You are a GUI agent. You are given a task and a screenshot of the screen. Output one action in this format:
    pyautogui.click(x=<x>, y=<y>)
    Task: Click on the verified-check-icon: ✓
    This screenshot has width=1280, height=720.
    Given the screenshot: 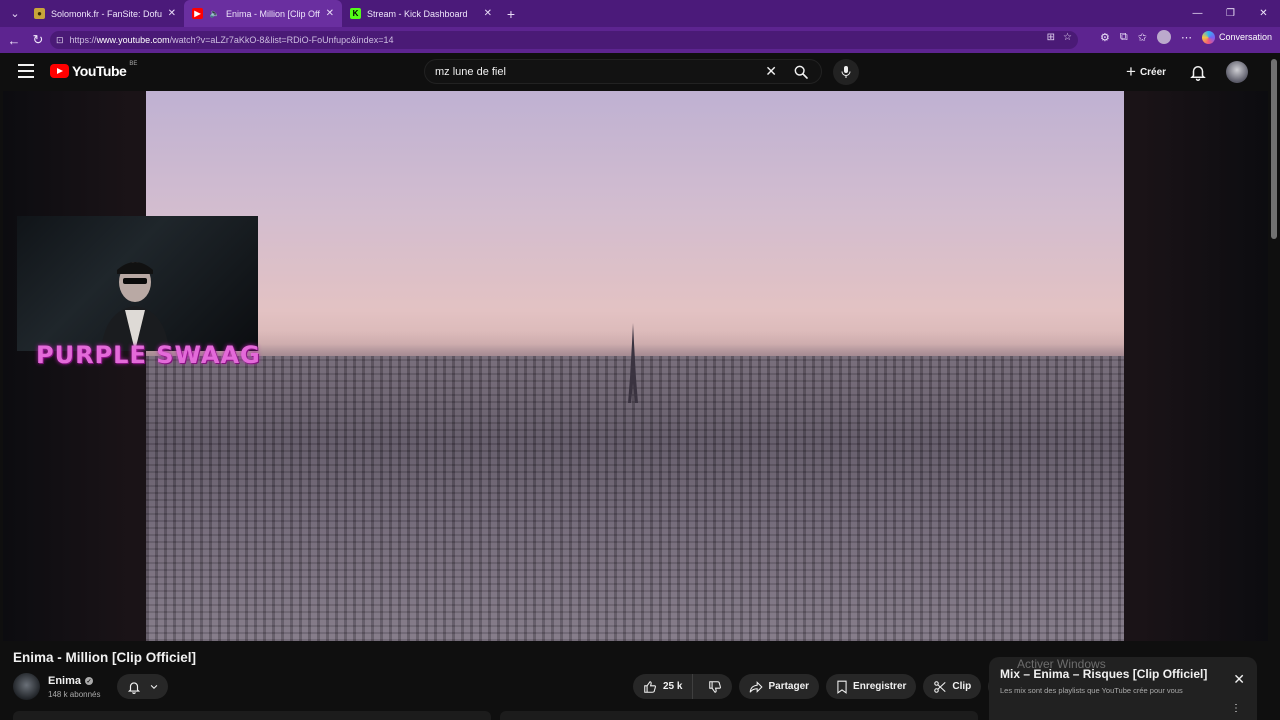 What is the action you would take?
    pyautogui.click(x=89, y=681)
    